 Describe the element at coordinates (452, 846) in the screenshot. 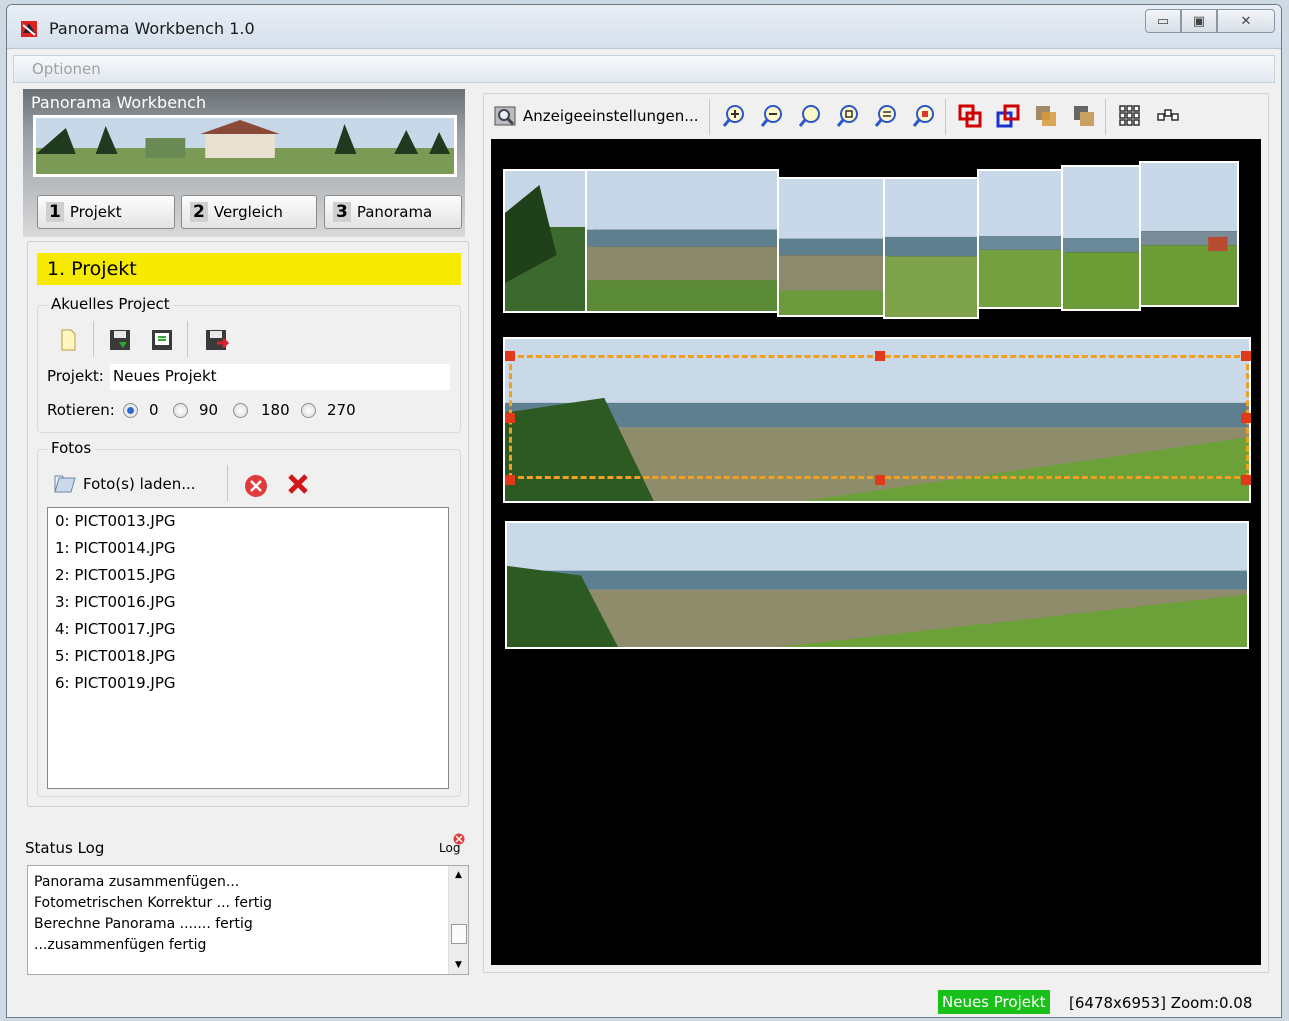

I see `clear-log-button: Log` at that location.